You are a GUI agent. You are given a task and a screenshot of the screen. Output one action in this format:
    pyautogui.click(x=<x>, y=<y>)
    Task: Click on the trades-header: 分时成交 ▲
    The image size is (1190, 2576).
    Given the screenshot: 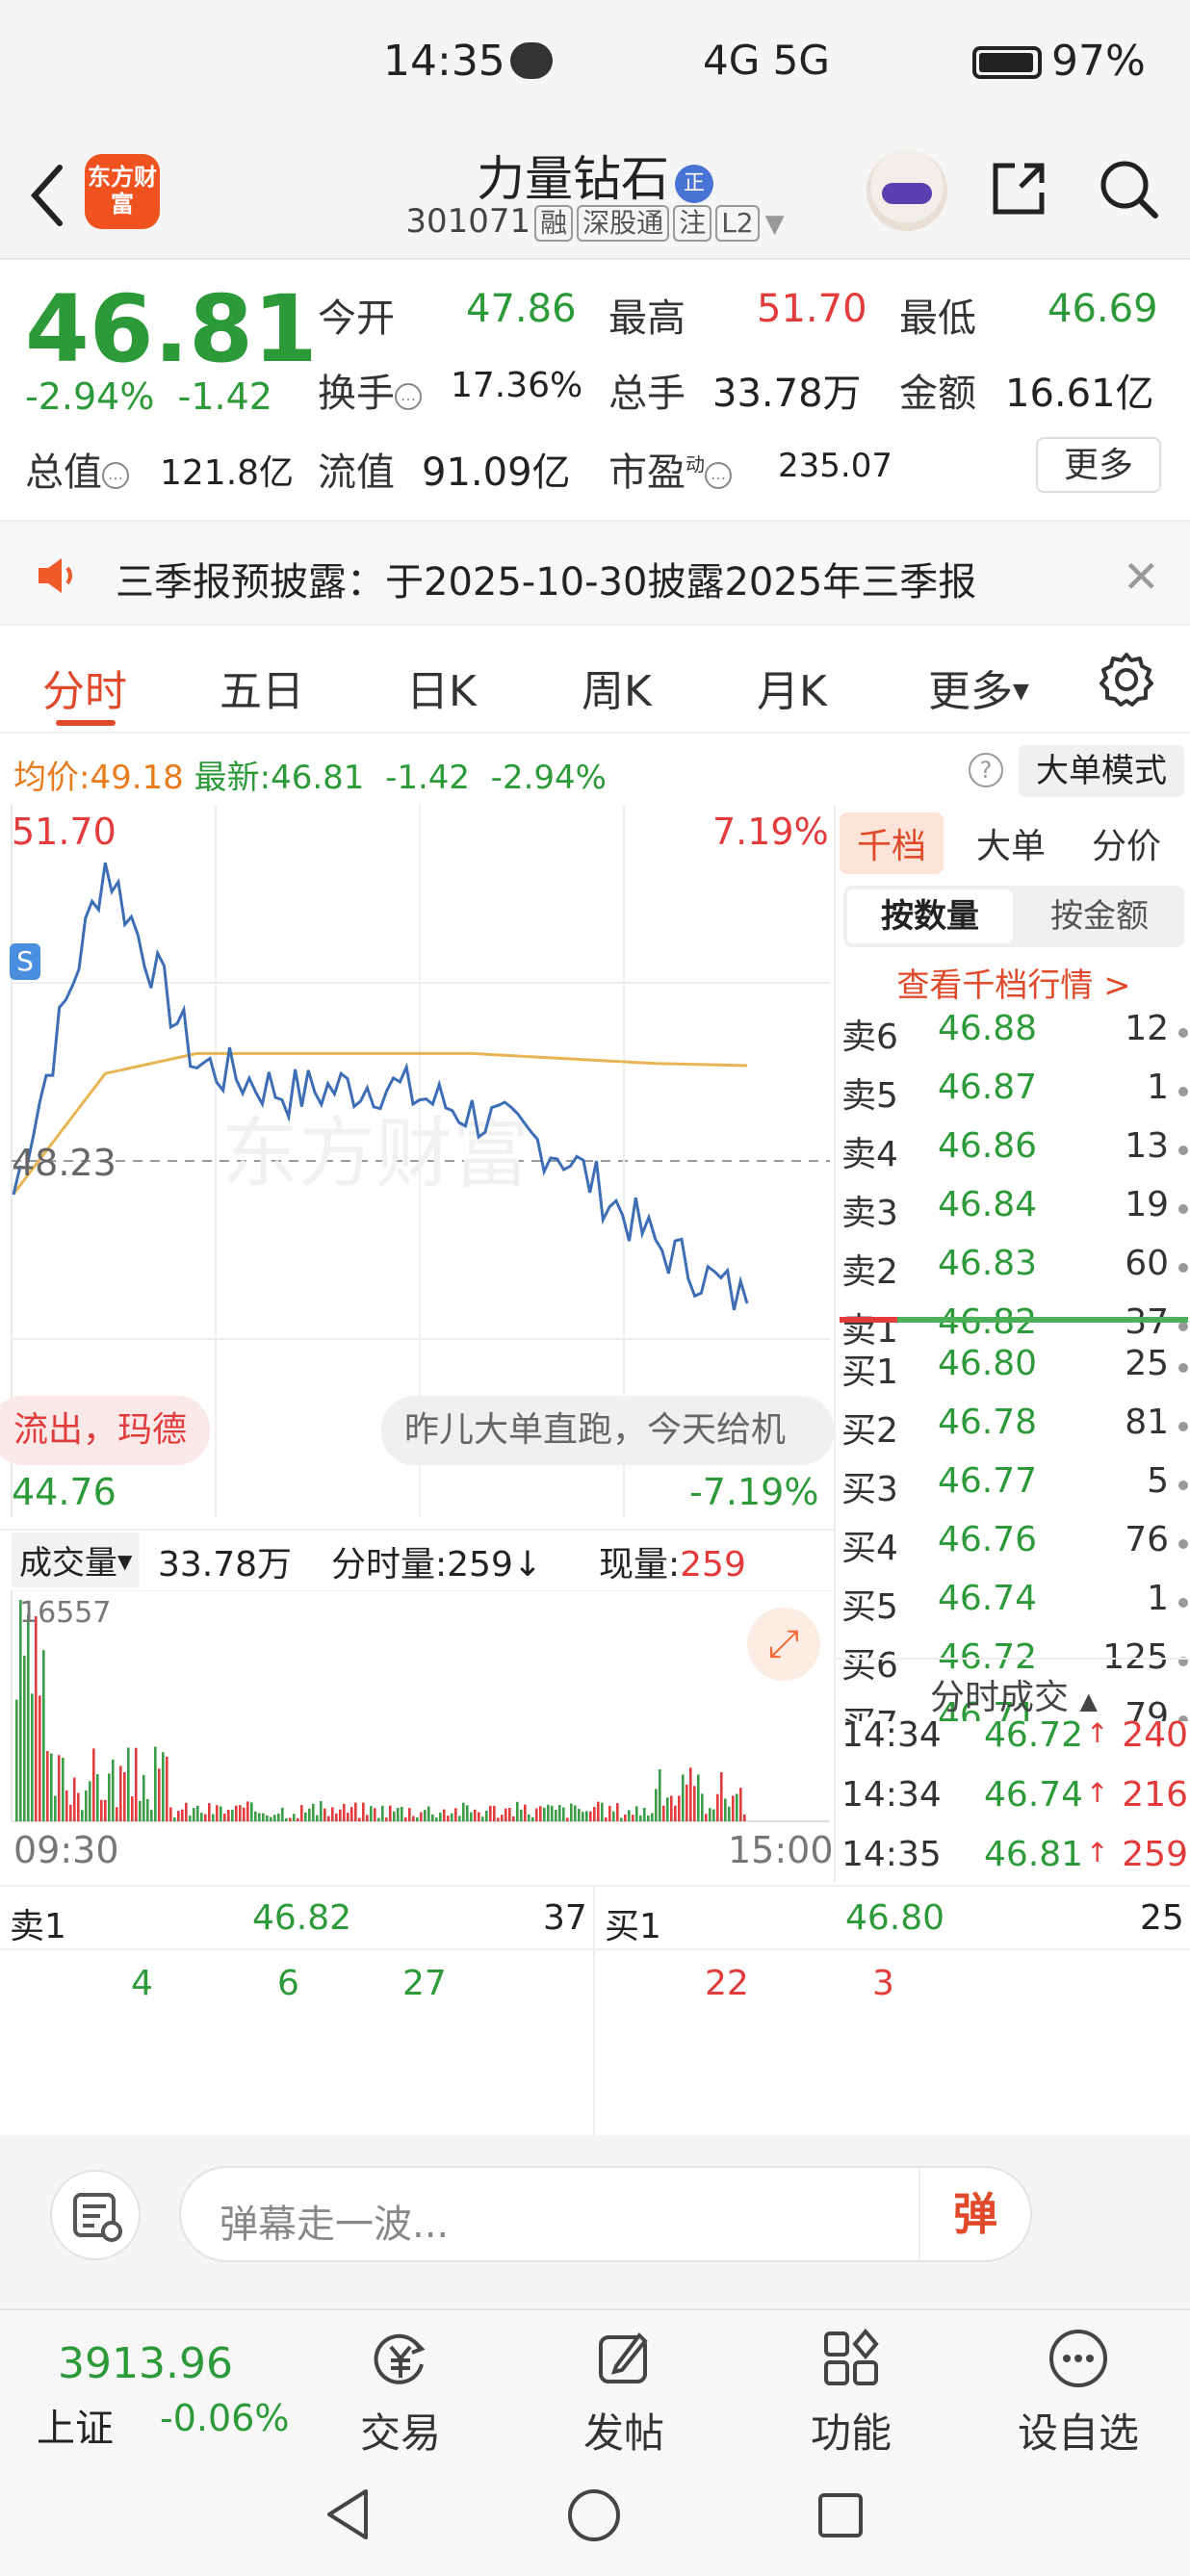 What is the action you would take?
    pyautogui.click(x=1013, y=1694)
    